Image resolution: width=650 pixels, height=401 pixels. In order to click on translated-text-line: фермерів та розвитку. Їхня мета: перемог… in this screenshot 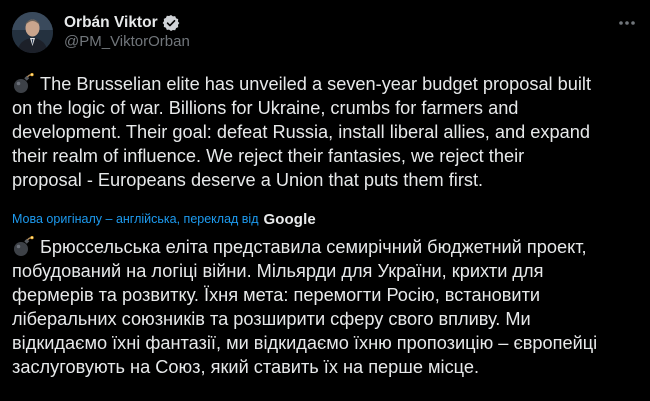, I will do `click(276, 295)`.